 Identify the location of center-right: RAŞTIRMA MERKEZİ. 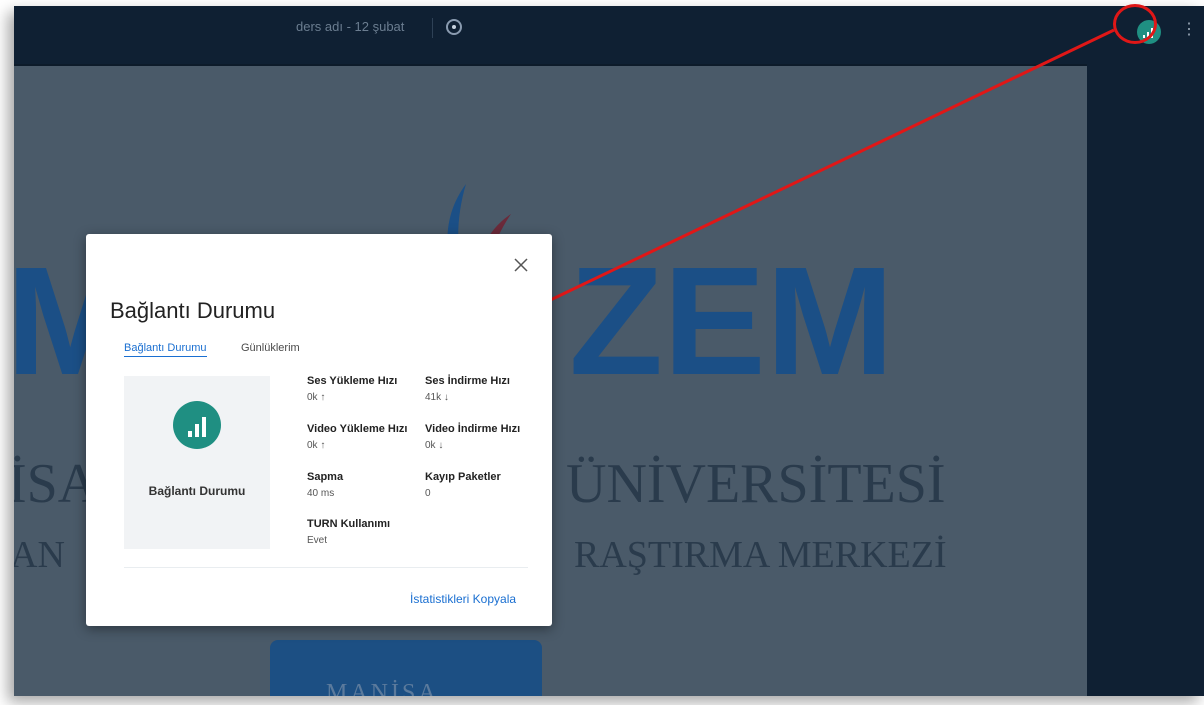
(760, 555).